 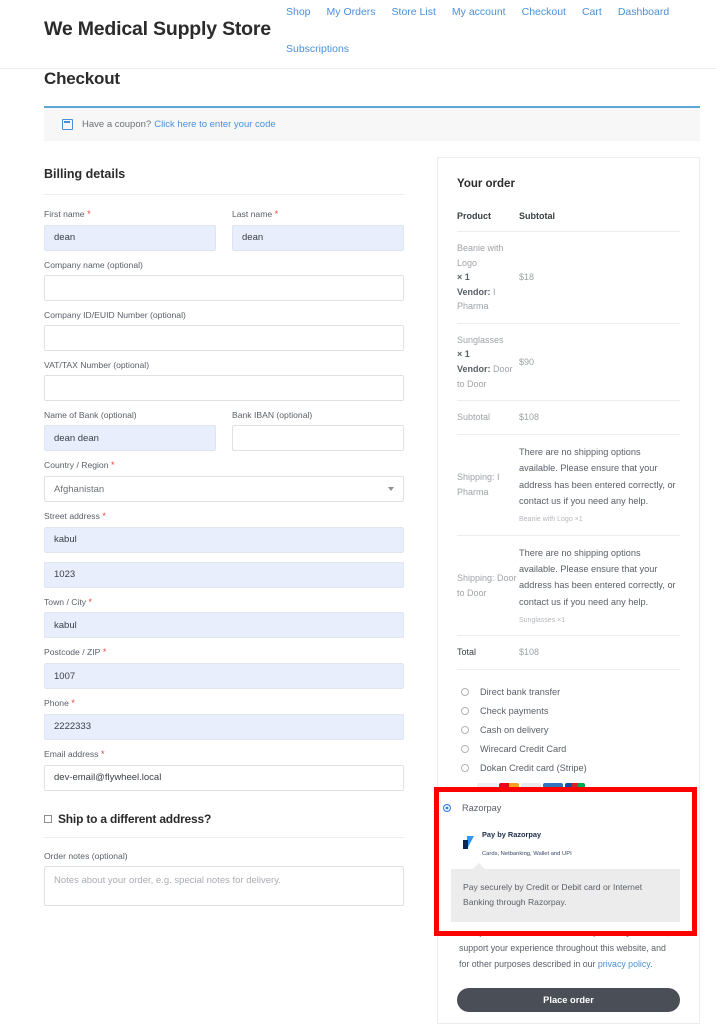 I want to click on label-company-id: Company ID/EUID Number (optional), so click(x=115, y=314).